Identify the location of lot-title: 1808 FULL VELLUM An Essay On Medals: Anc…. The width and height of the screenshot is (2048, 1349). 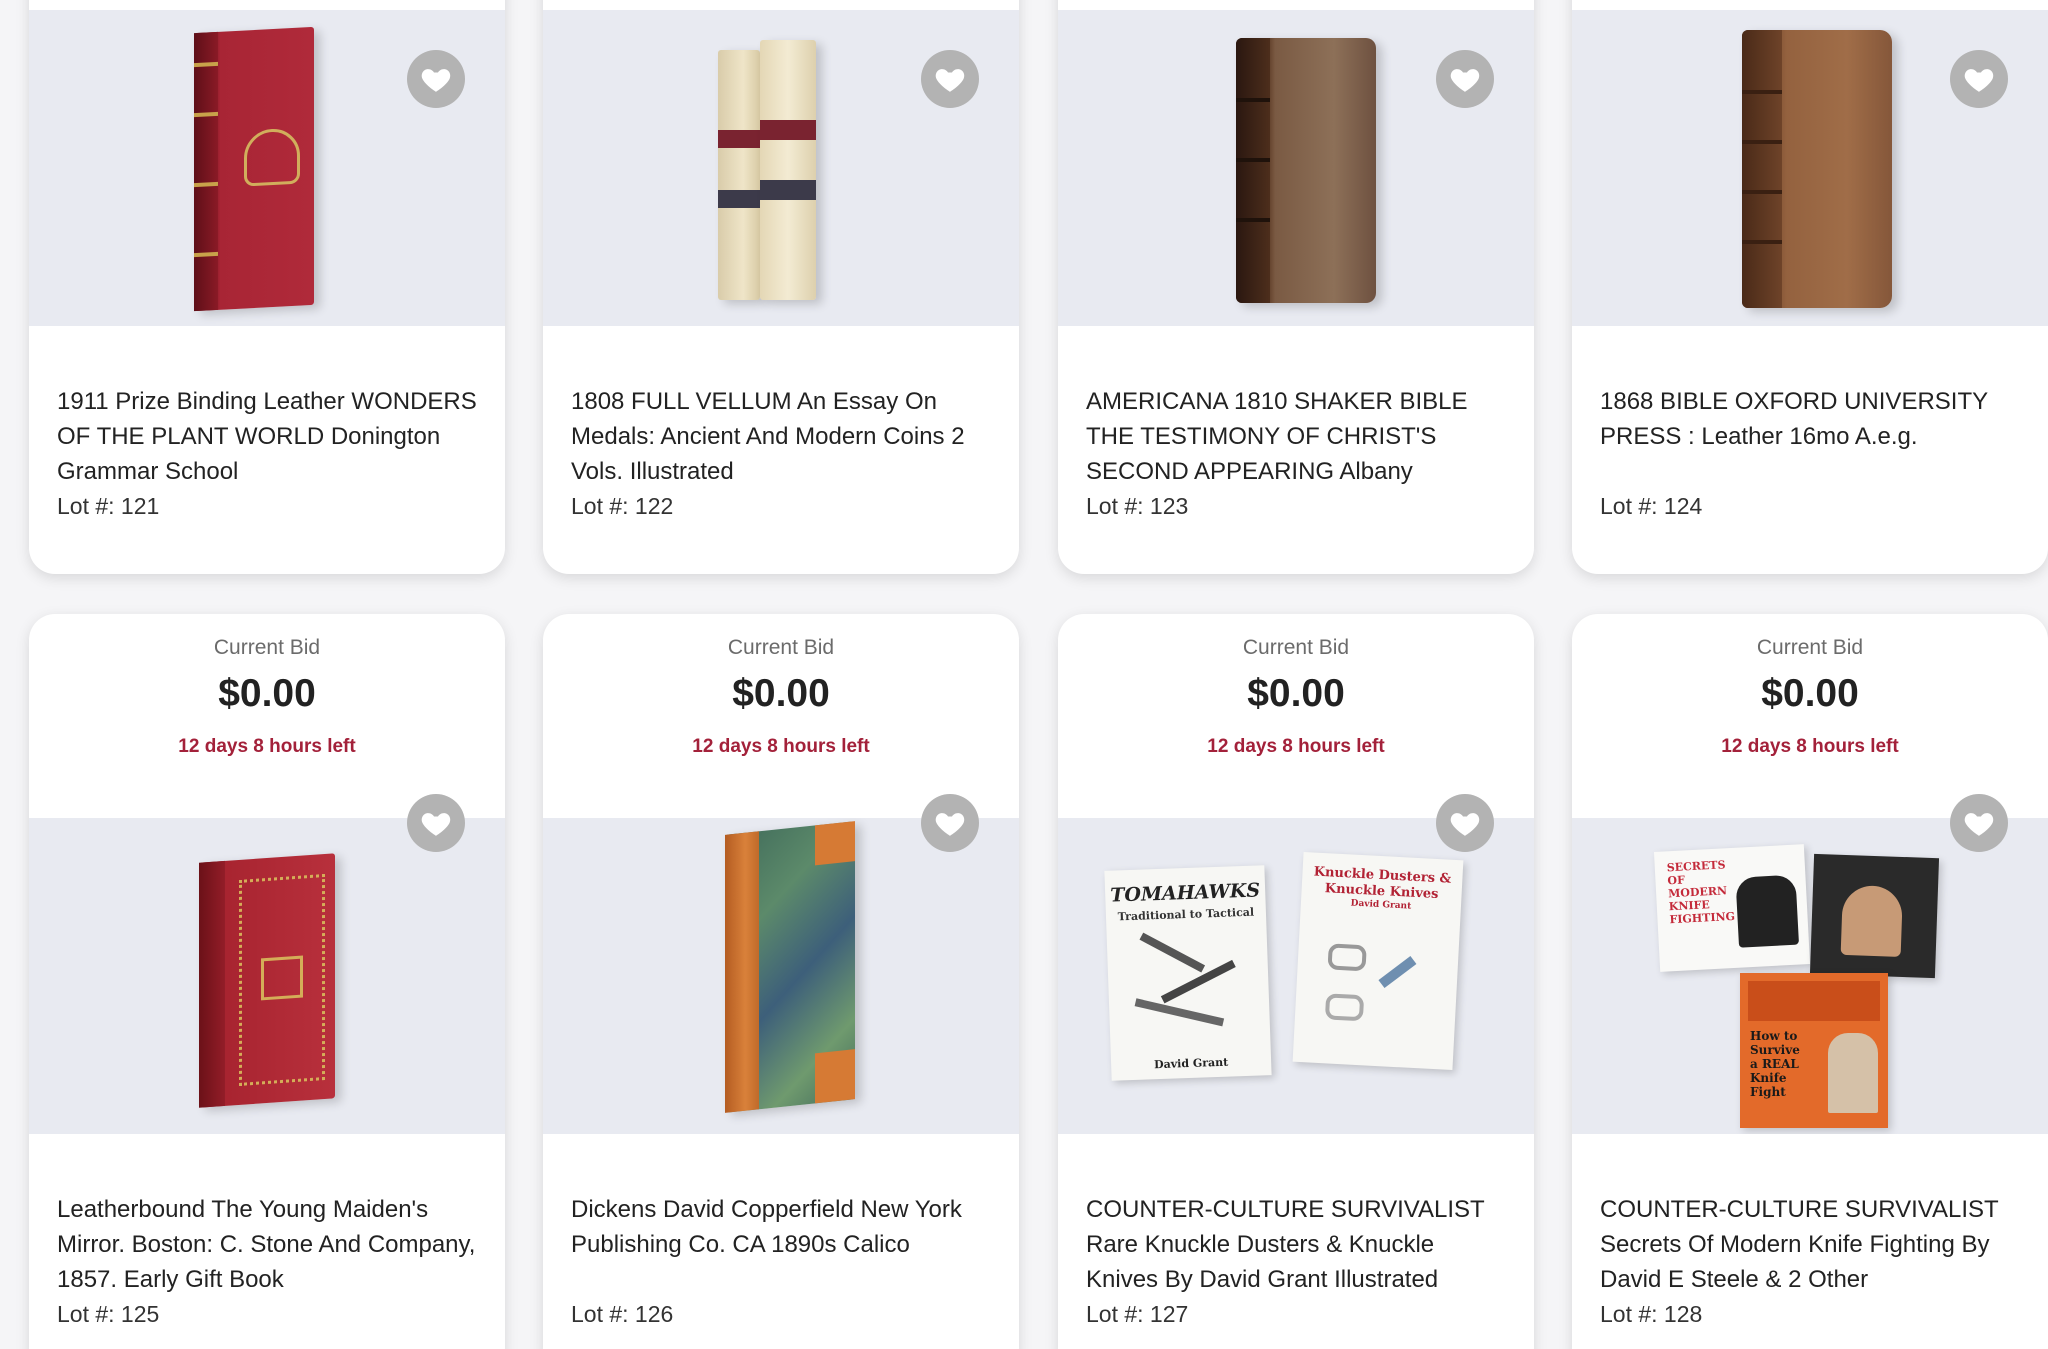
(781, 436).